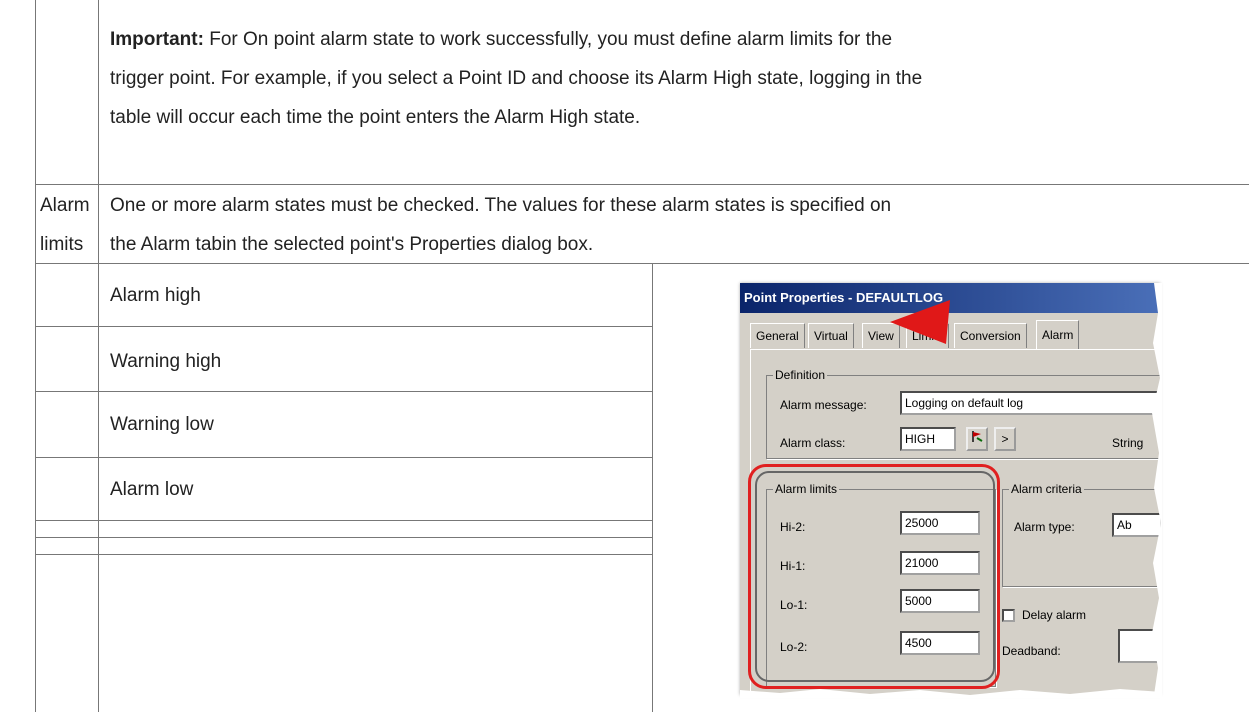 Image resolution: width=1249 pixels, height=712 pixels. What do you see at coordinates (1128, 443) in the screenshot?
I see `string-label: String` at bounding box center [1128, 443].